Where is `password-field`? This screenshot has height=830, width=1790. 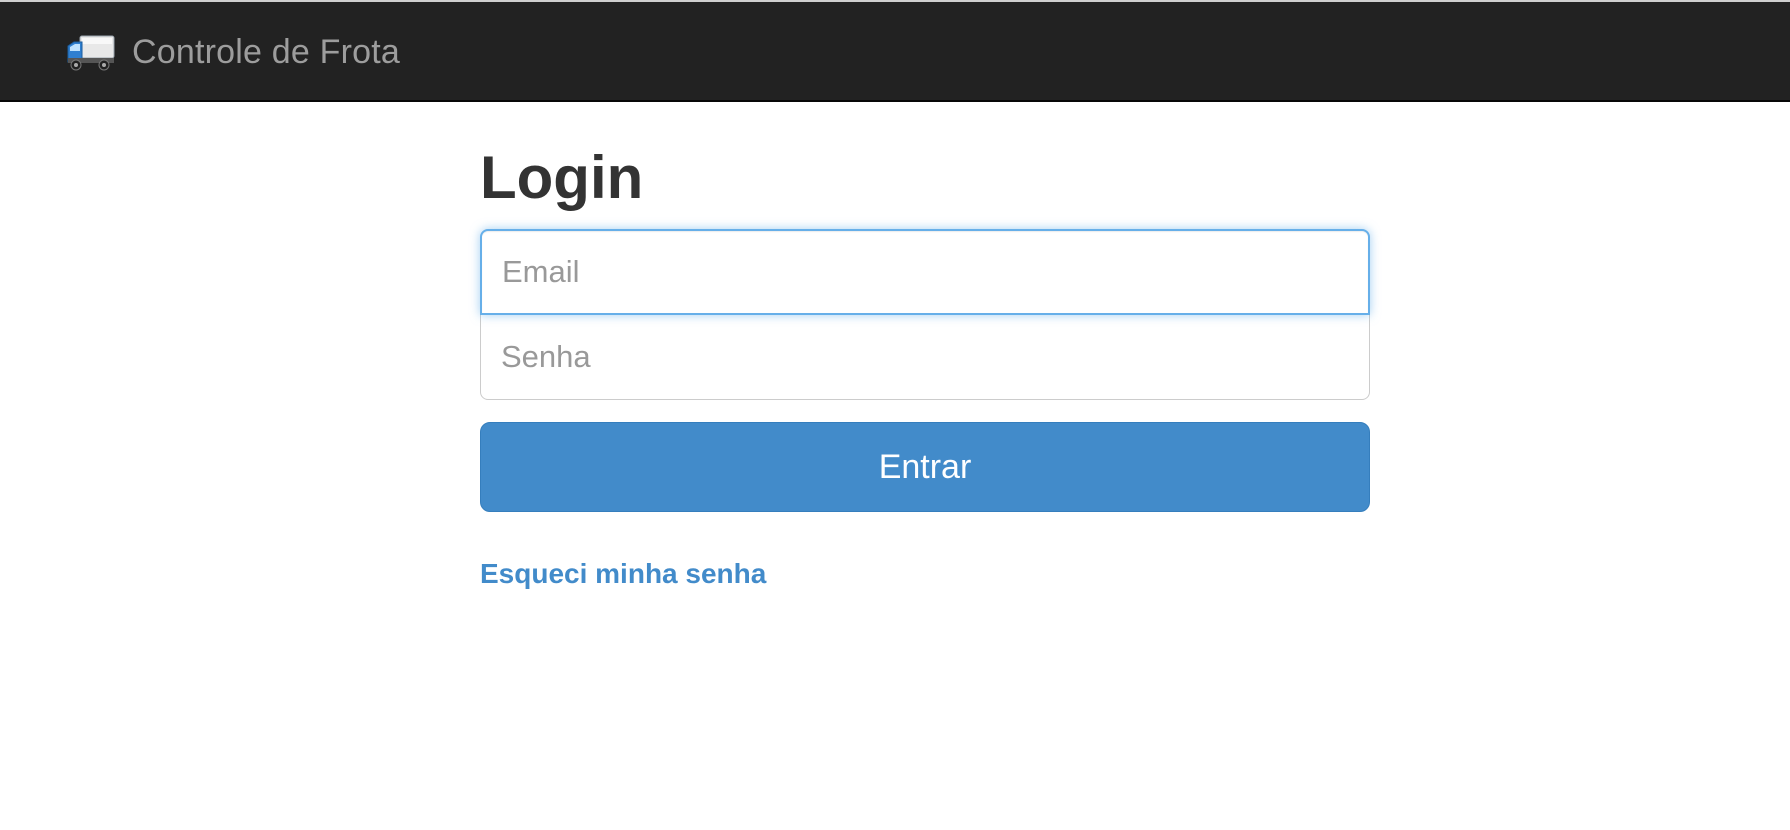
password-field is located at coordinates (925, 357).